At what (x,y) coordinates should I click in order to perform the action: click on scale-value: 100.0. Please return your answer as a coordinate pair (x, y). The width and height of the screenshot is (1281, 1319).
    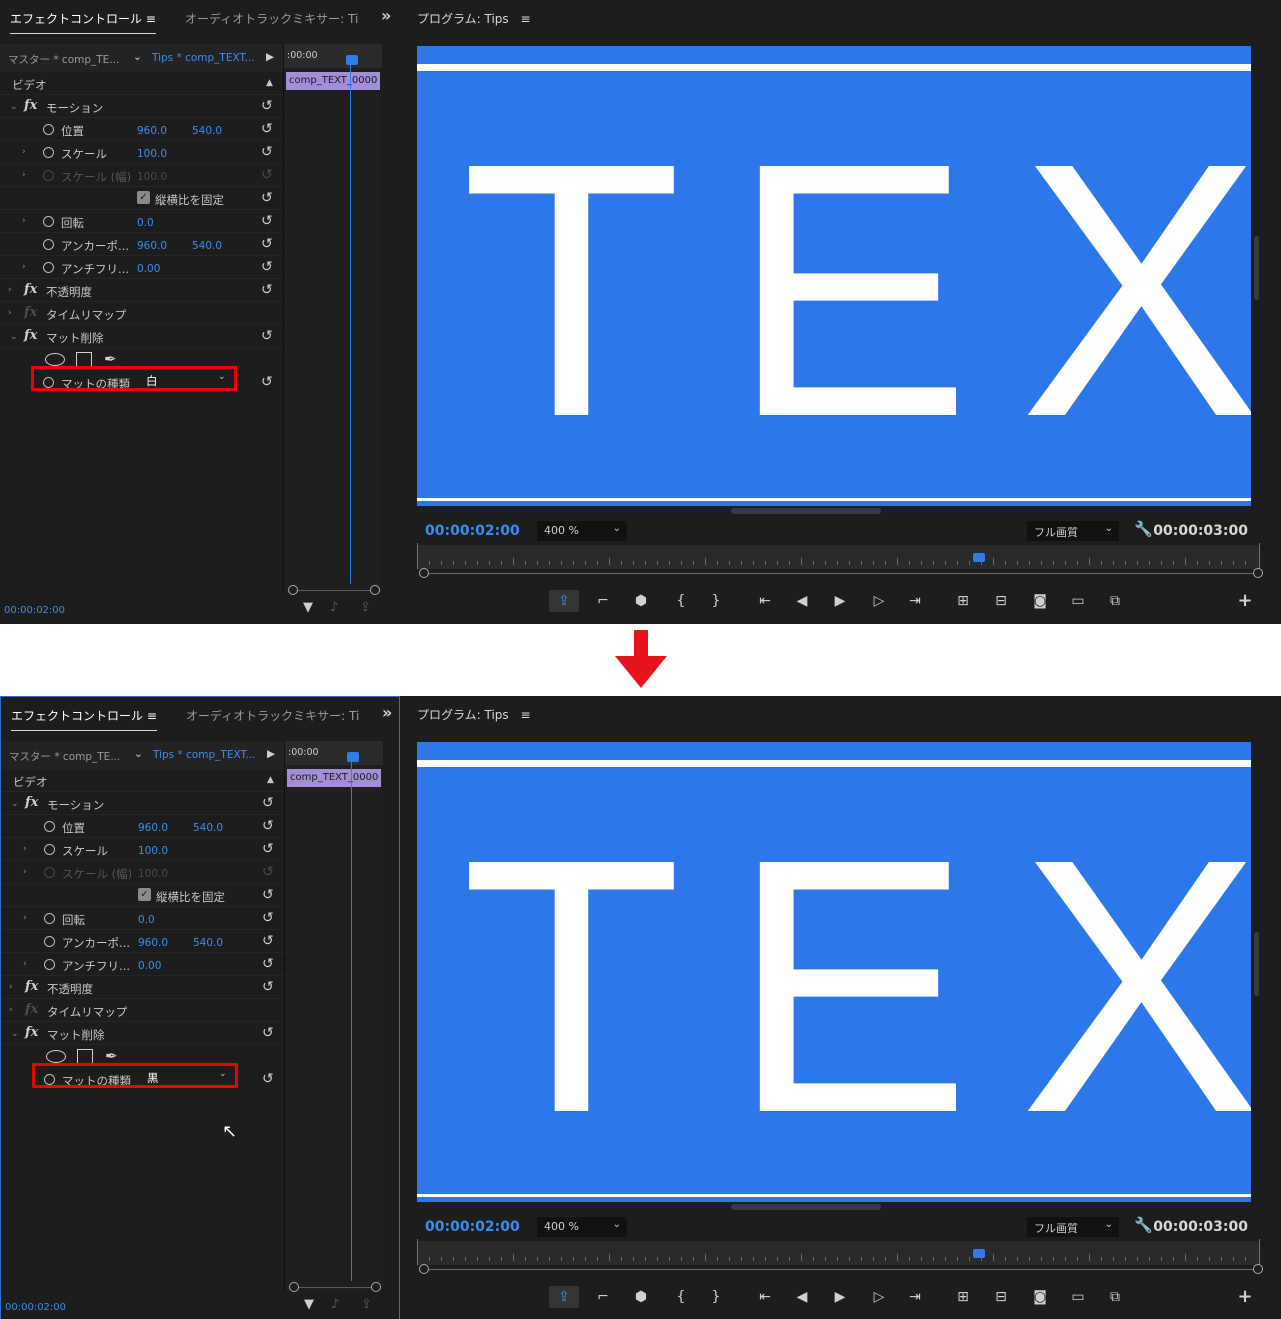
    Looking at the image, I should click on (153, 851).